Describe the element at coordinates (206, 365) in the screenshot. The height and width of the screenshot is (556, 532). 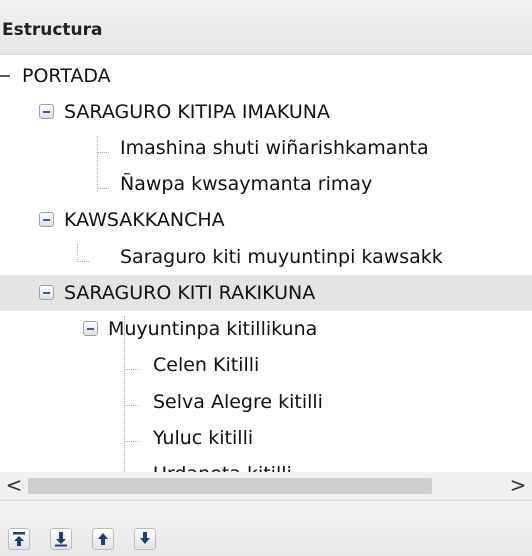
I see `tree-node-label: Celen Kitilli` at that location.